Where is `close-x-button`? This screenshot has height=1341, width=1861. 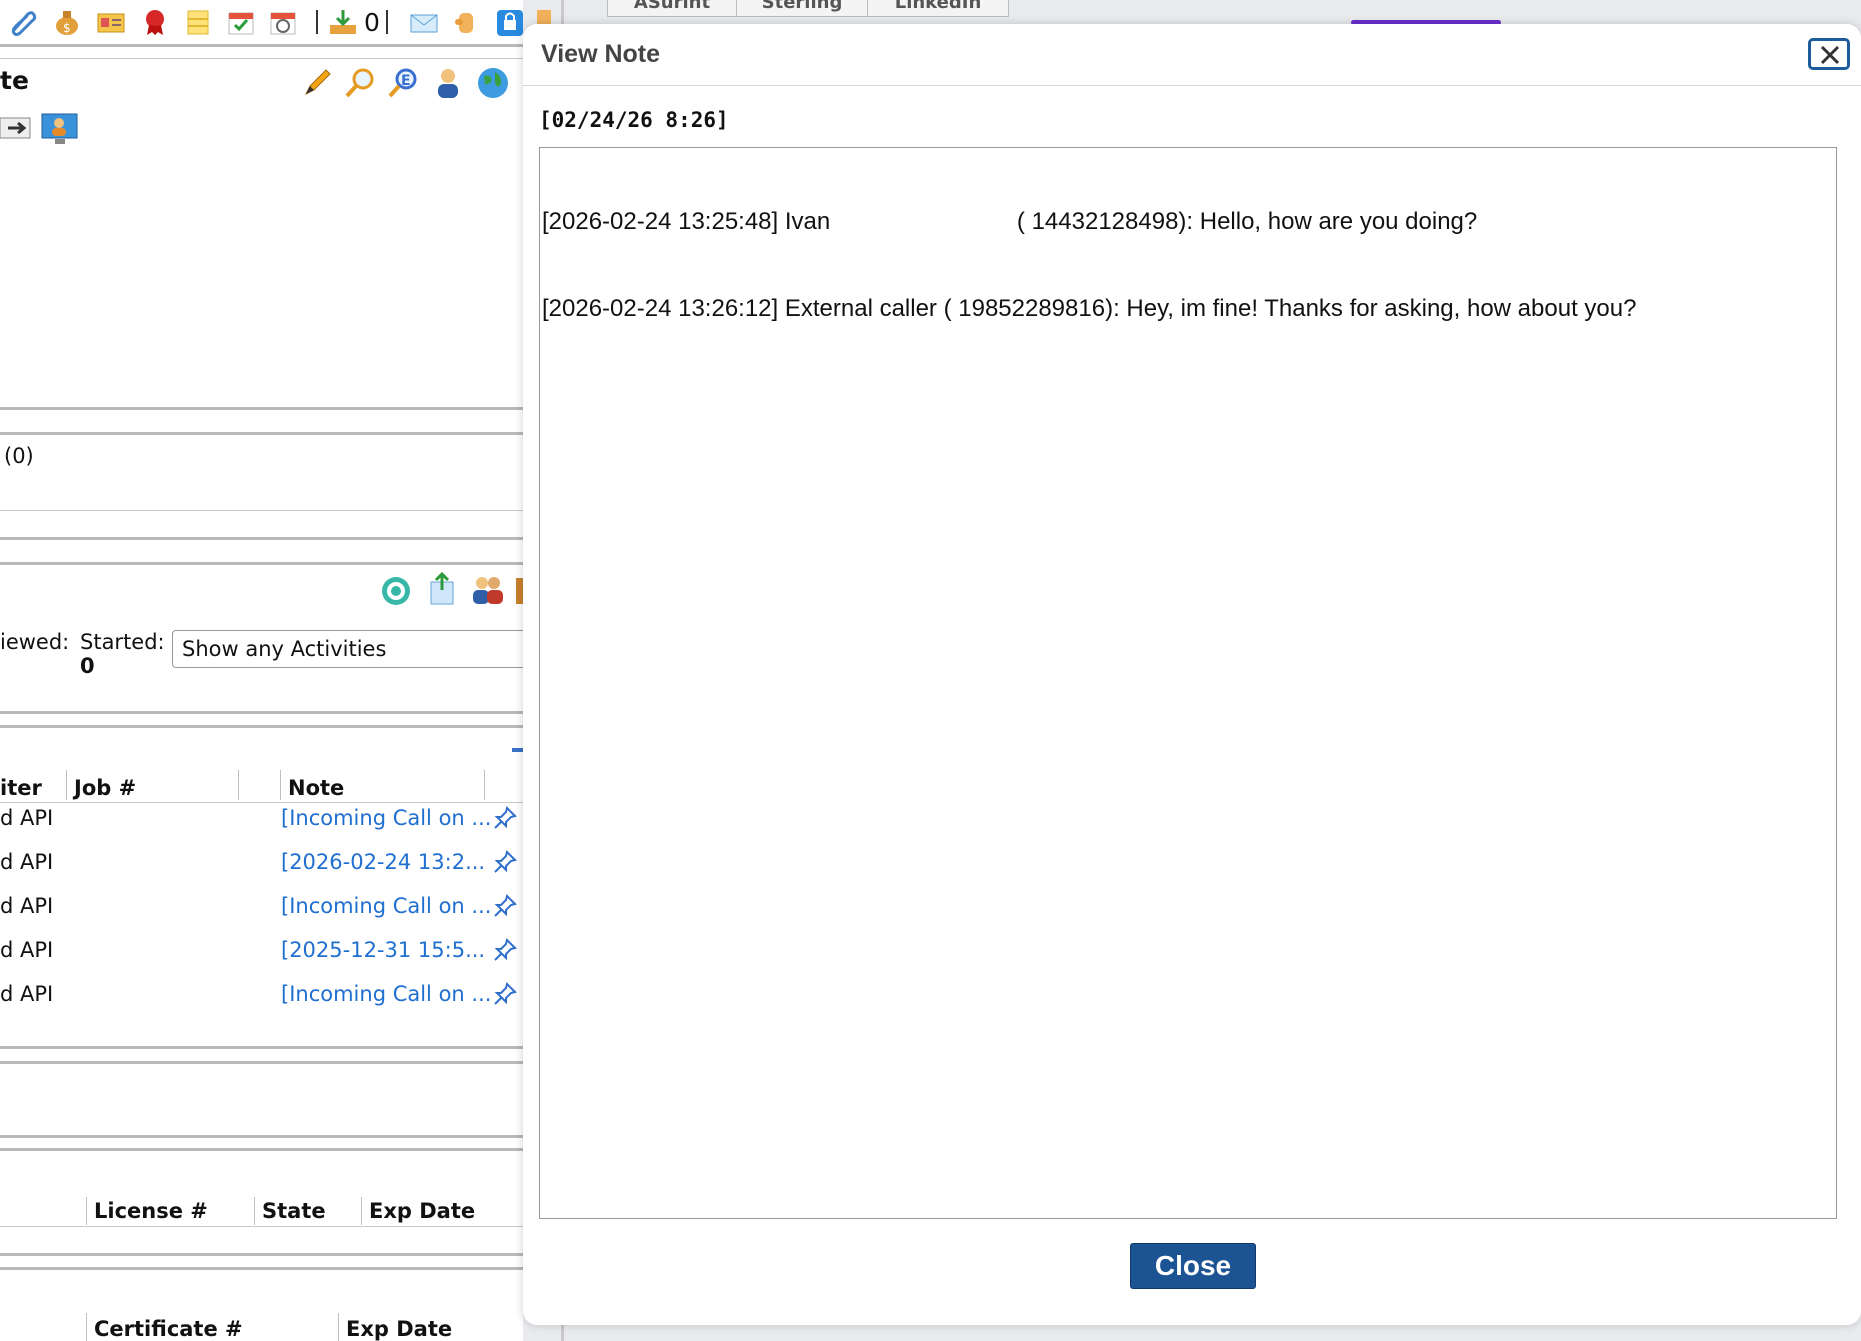
close-x-button is located at coordinates (1829, 54).